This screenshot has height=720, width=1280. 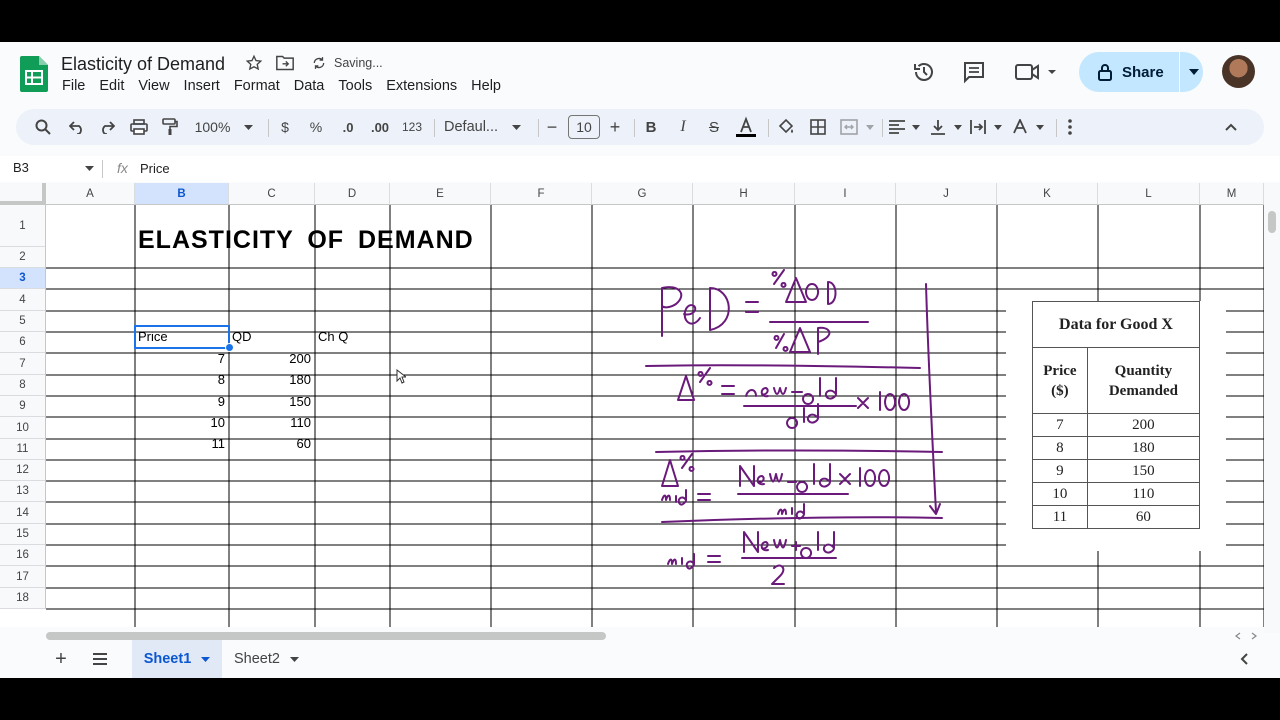 I want to click on share-label: Share, so click(x=1143, y=72).